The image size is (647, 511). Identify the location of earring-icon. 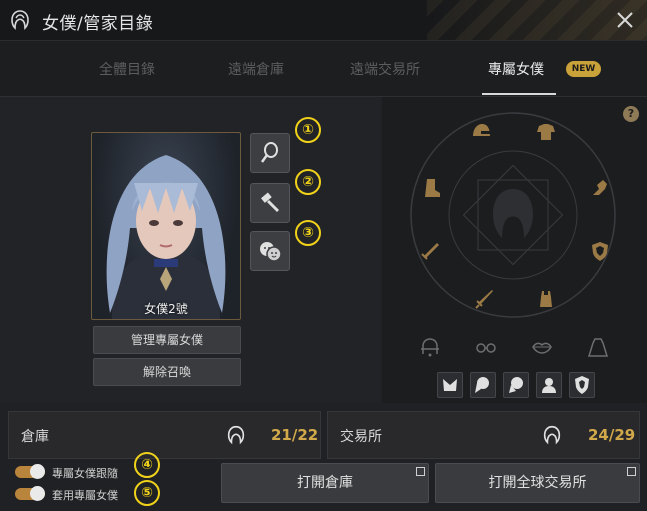
(430, 347).